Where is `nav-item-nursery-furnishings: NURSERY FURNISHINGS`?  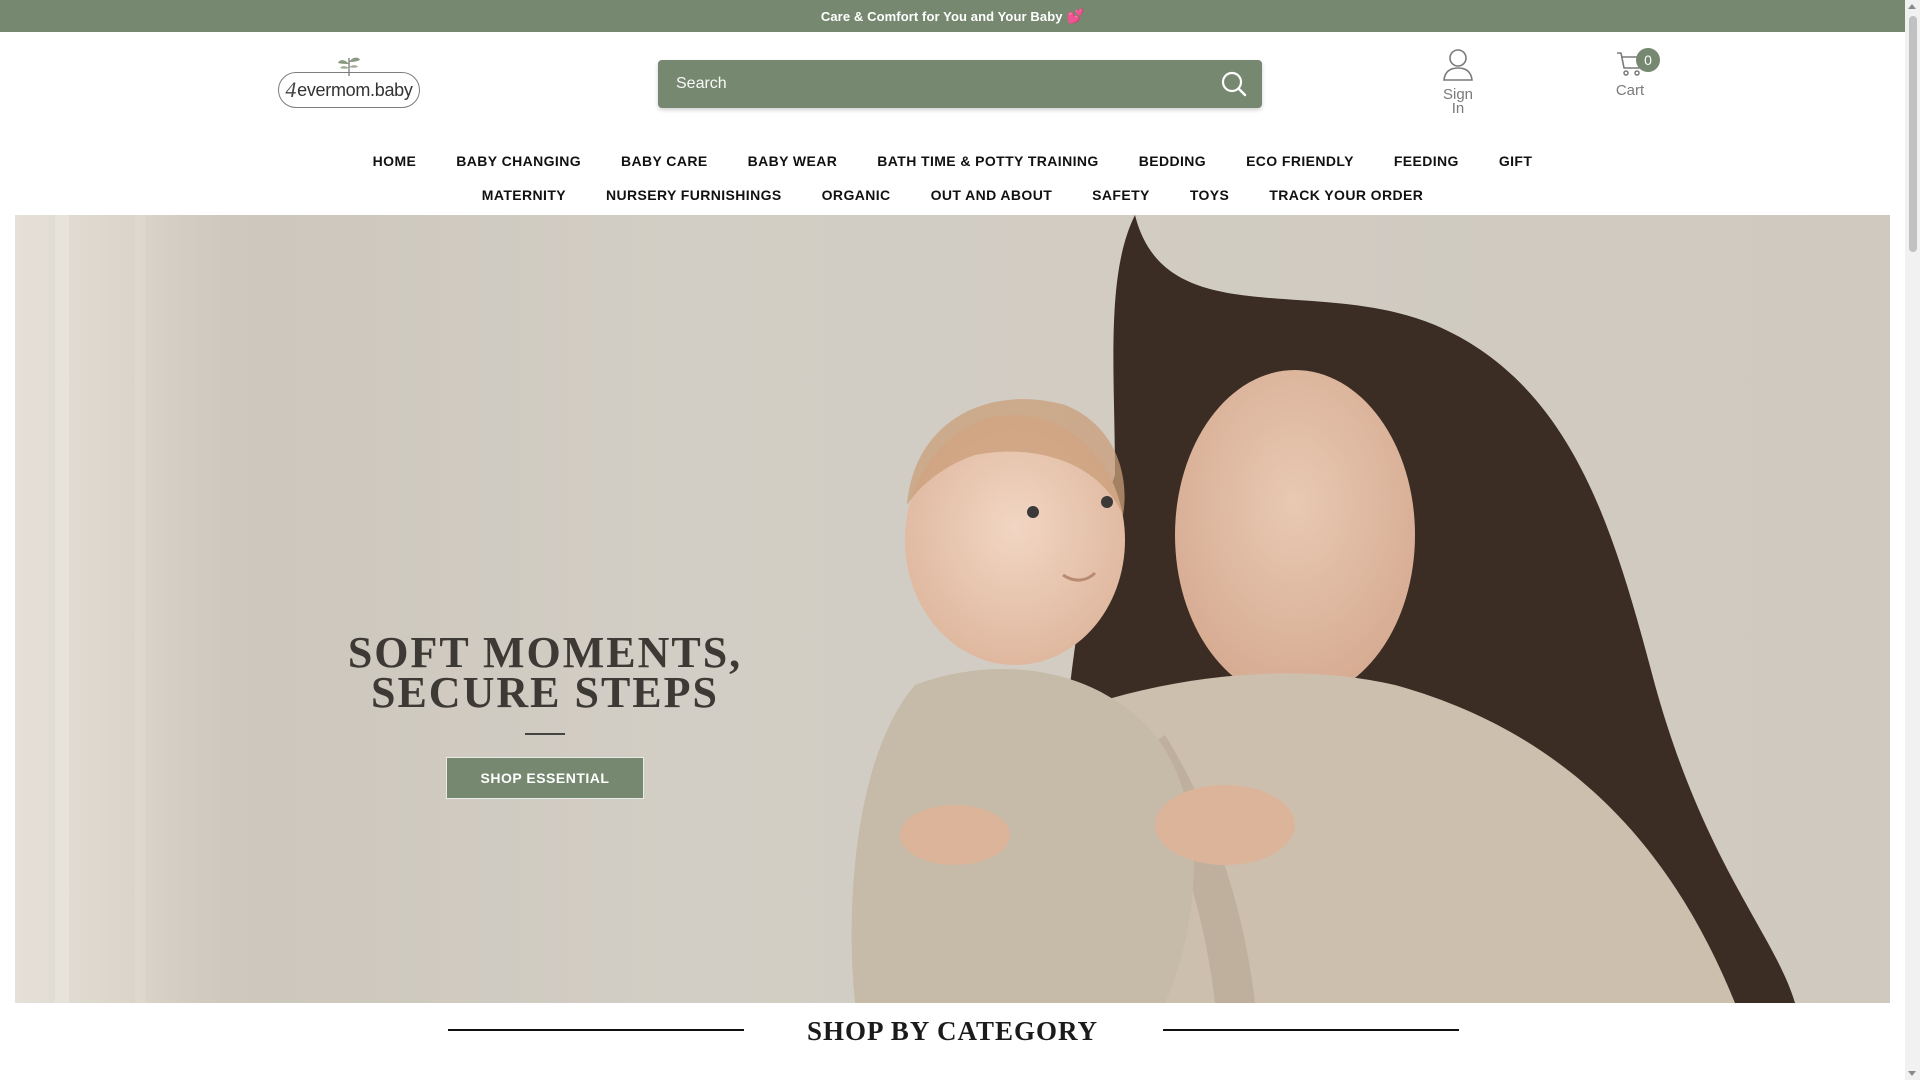 nav-item-nursery-furnishings: NURSERY FURNISHINGS is located at coordinates (694, 195).